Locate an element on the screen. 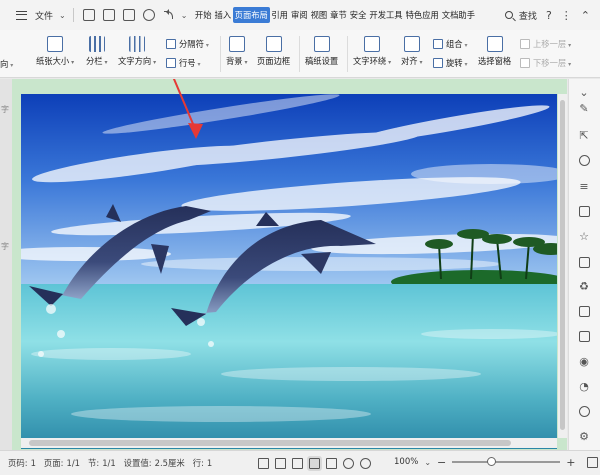 The width and height of the screenshot is (600, 475). group-button: 组合 is located at coordinates (450, 44).